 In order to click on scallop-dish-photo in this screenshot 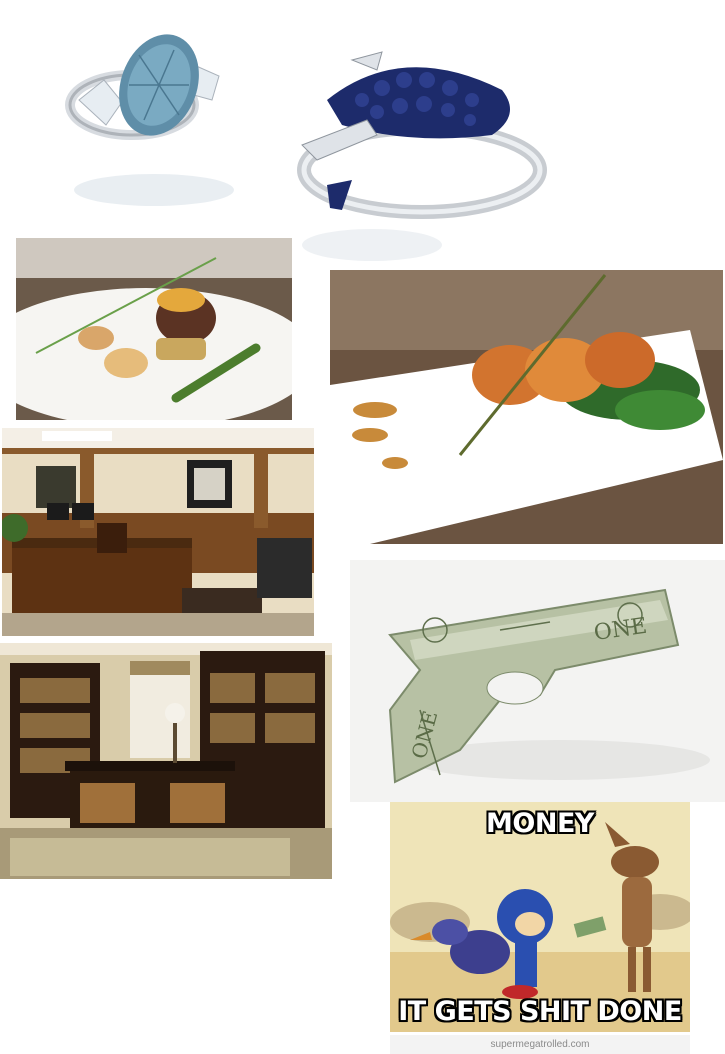, I will do `click(154, 329)`.